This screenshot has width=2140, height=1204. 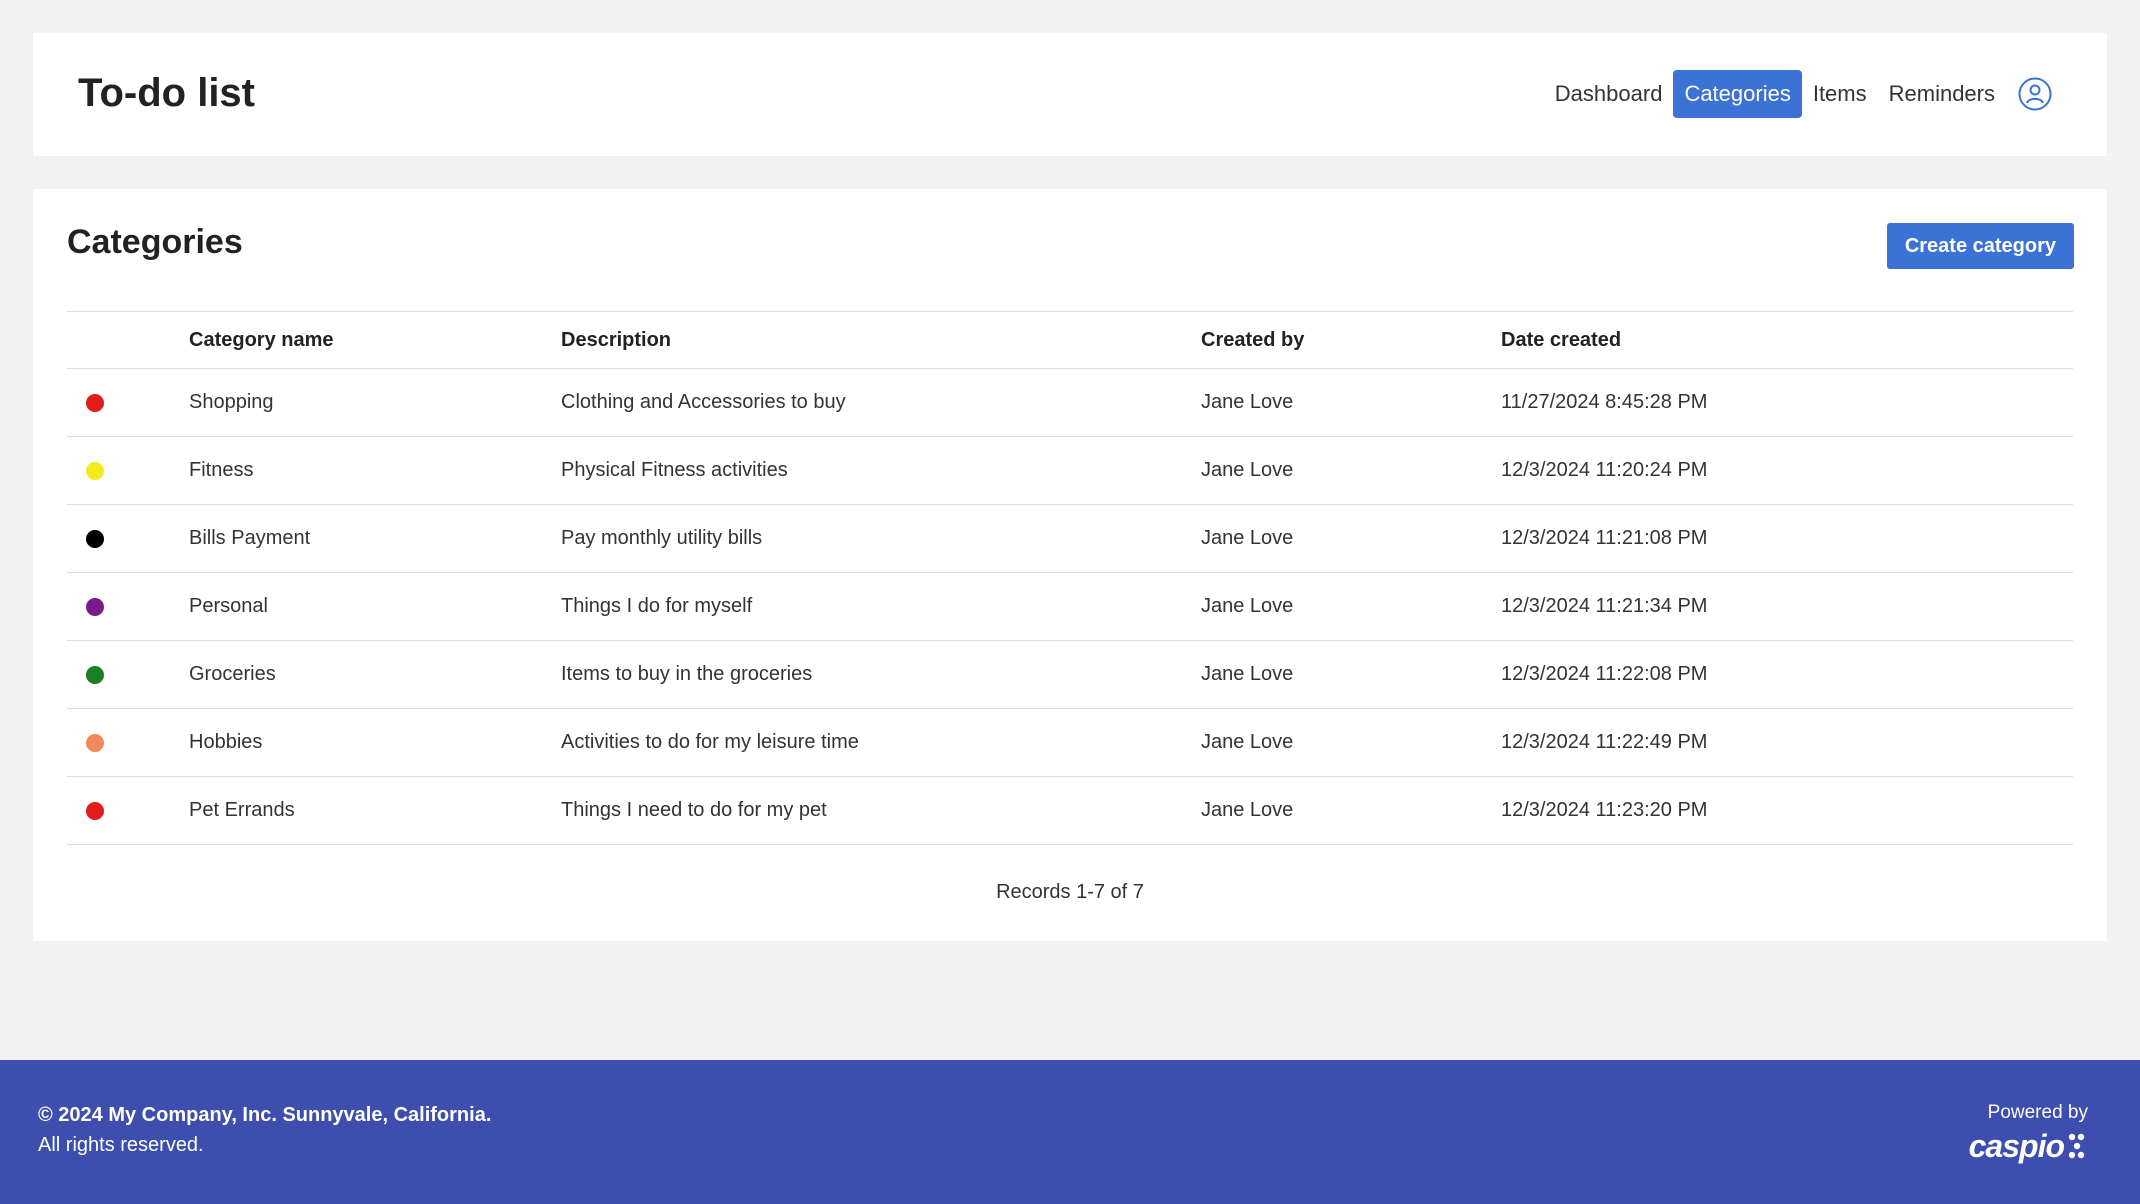 What do you see at coordinates (1787, 742) in the screenshot?
I see `date-created-cell: 12/3/2024 11:22:49 PM` at bounding box center [1787, 742].